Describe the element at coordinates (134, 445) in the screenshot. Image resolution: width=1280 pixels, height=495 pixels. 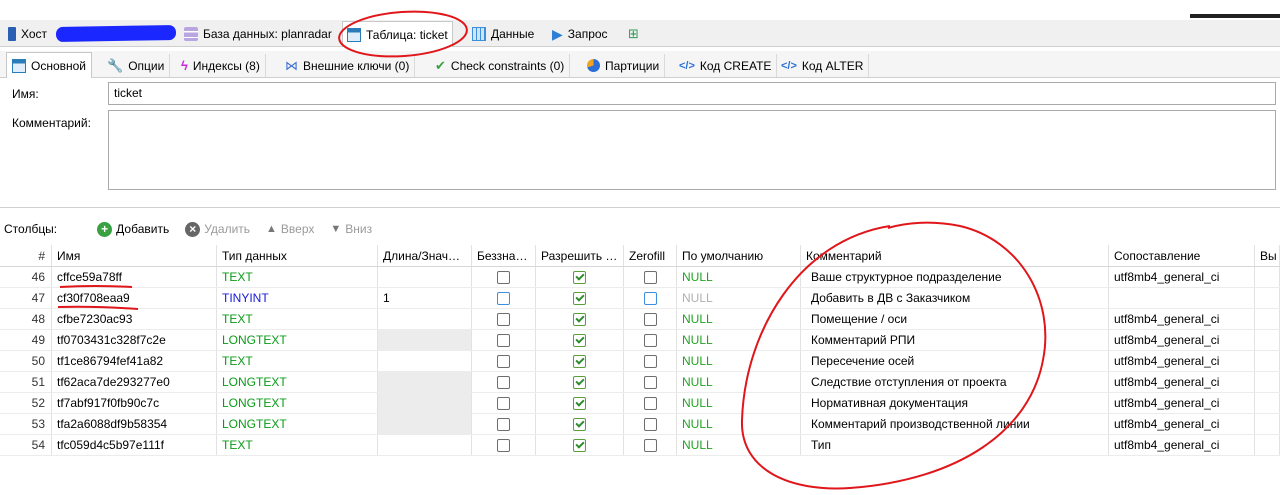
I see `column-name-cell: tfc059d4c5b97e111f` at that location.